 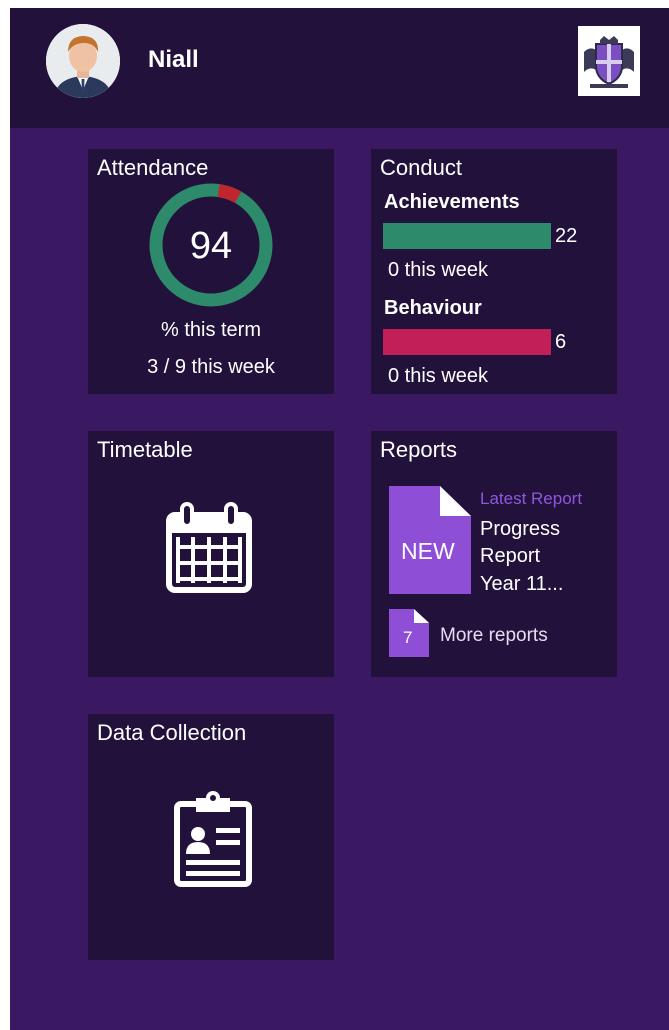 I want to click on behaviour-label: Behaviour, so click(x=433, y=308).